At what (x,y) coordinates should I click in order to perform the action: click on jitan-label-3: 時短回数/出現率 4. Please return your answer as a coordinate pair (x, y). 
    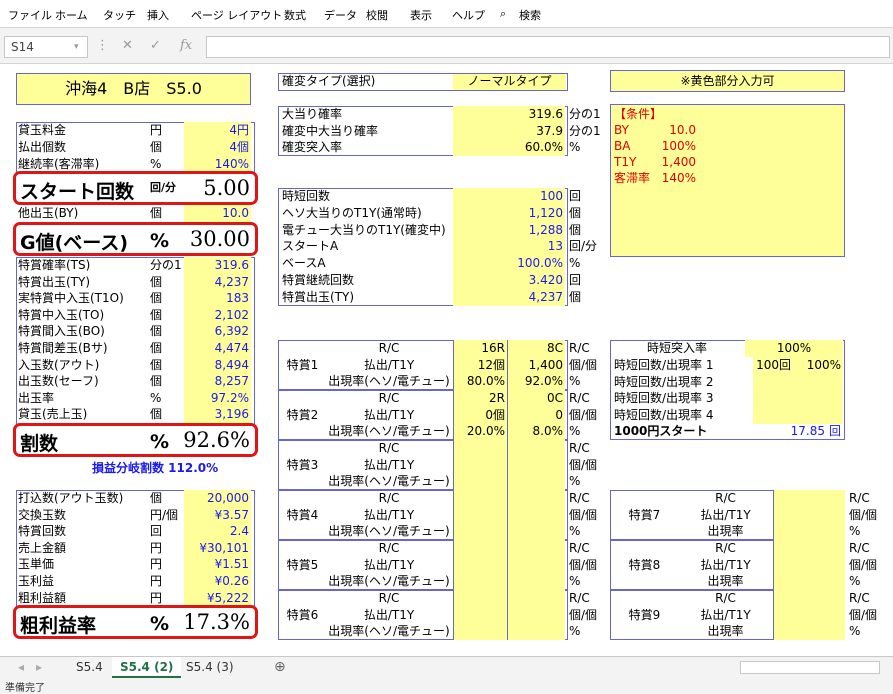
    Looking at the image, I should click on (664, 414).